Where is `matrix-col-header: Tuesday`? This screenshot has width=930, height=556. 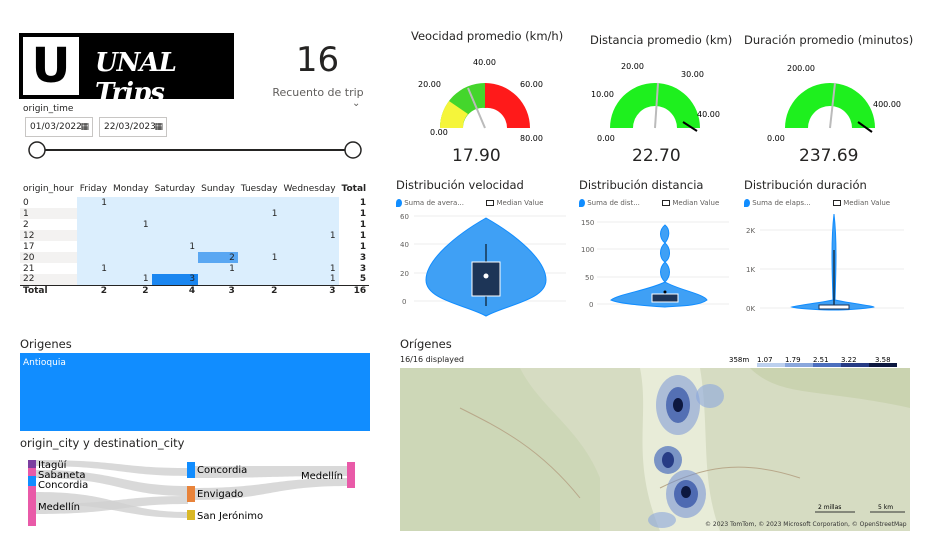 matrix-col-header: Tuesday is located at coordinates (259, 189).